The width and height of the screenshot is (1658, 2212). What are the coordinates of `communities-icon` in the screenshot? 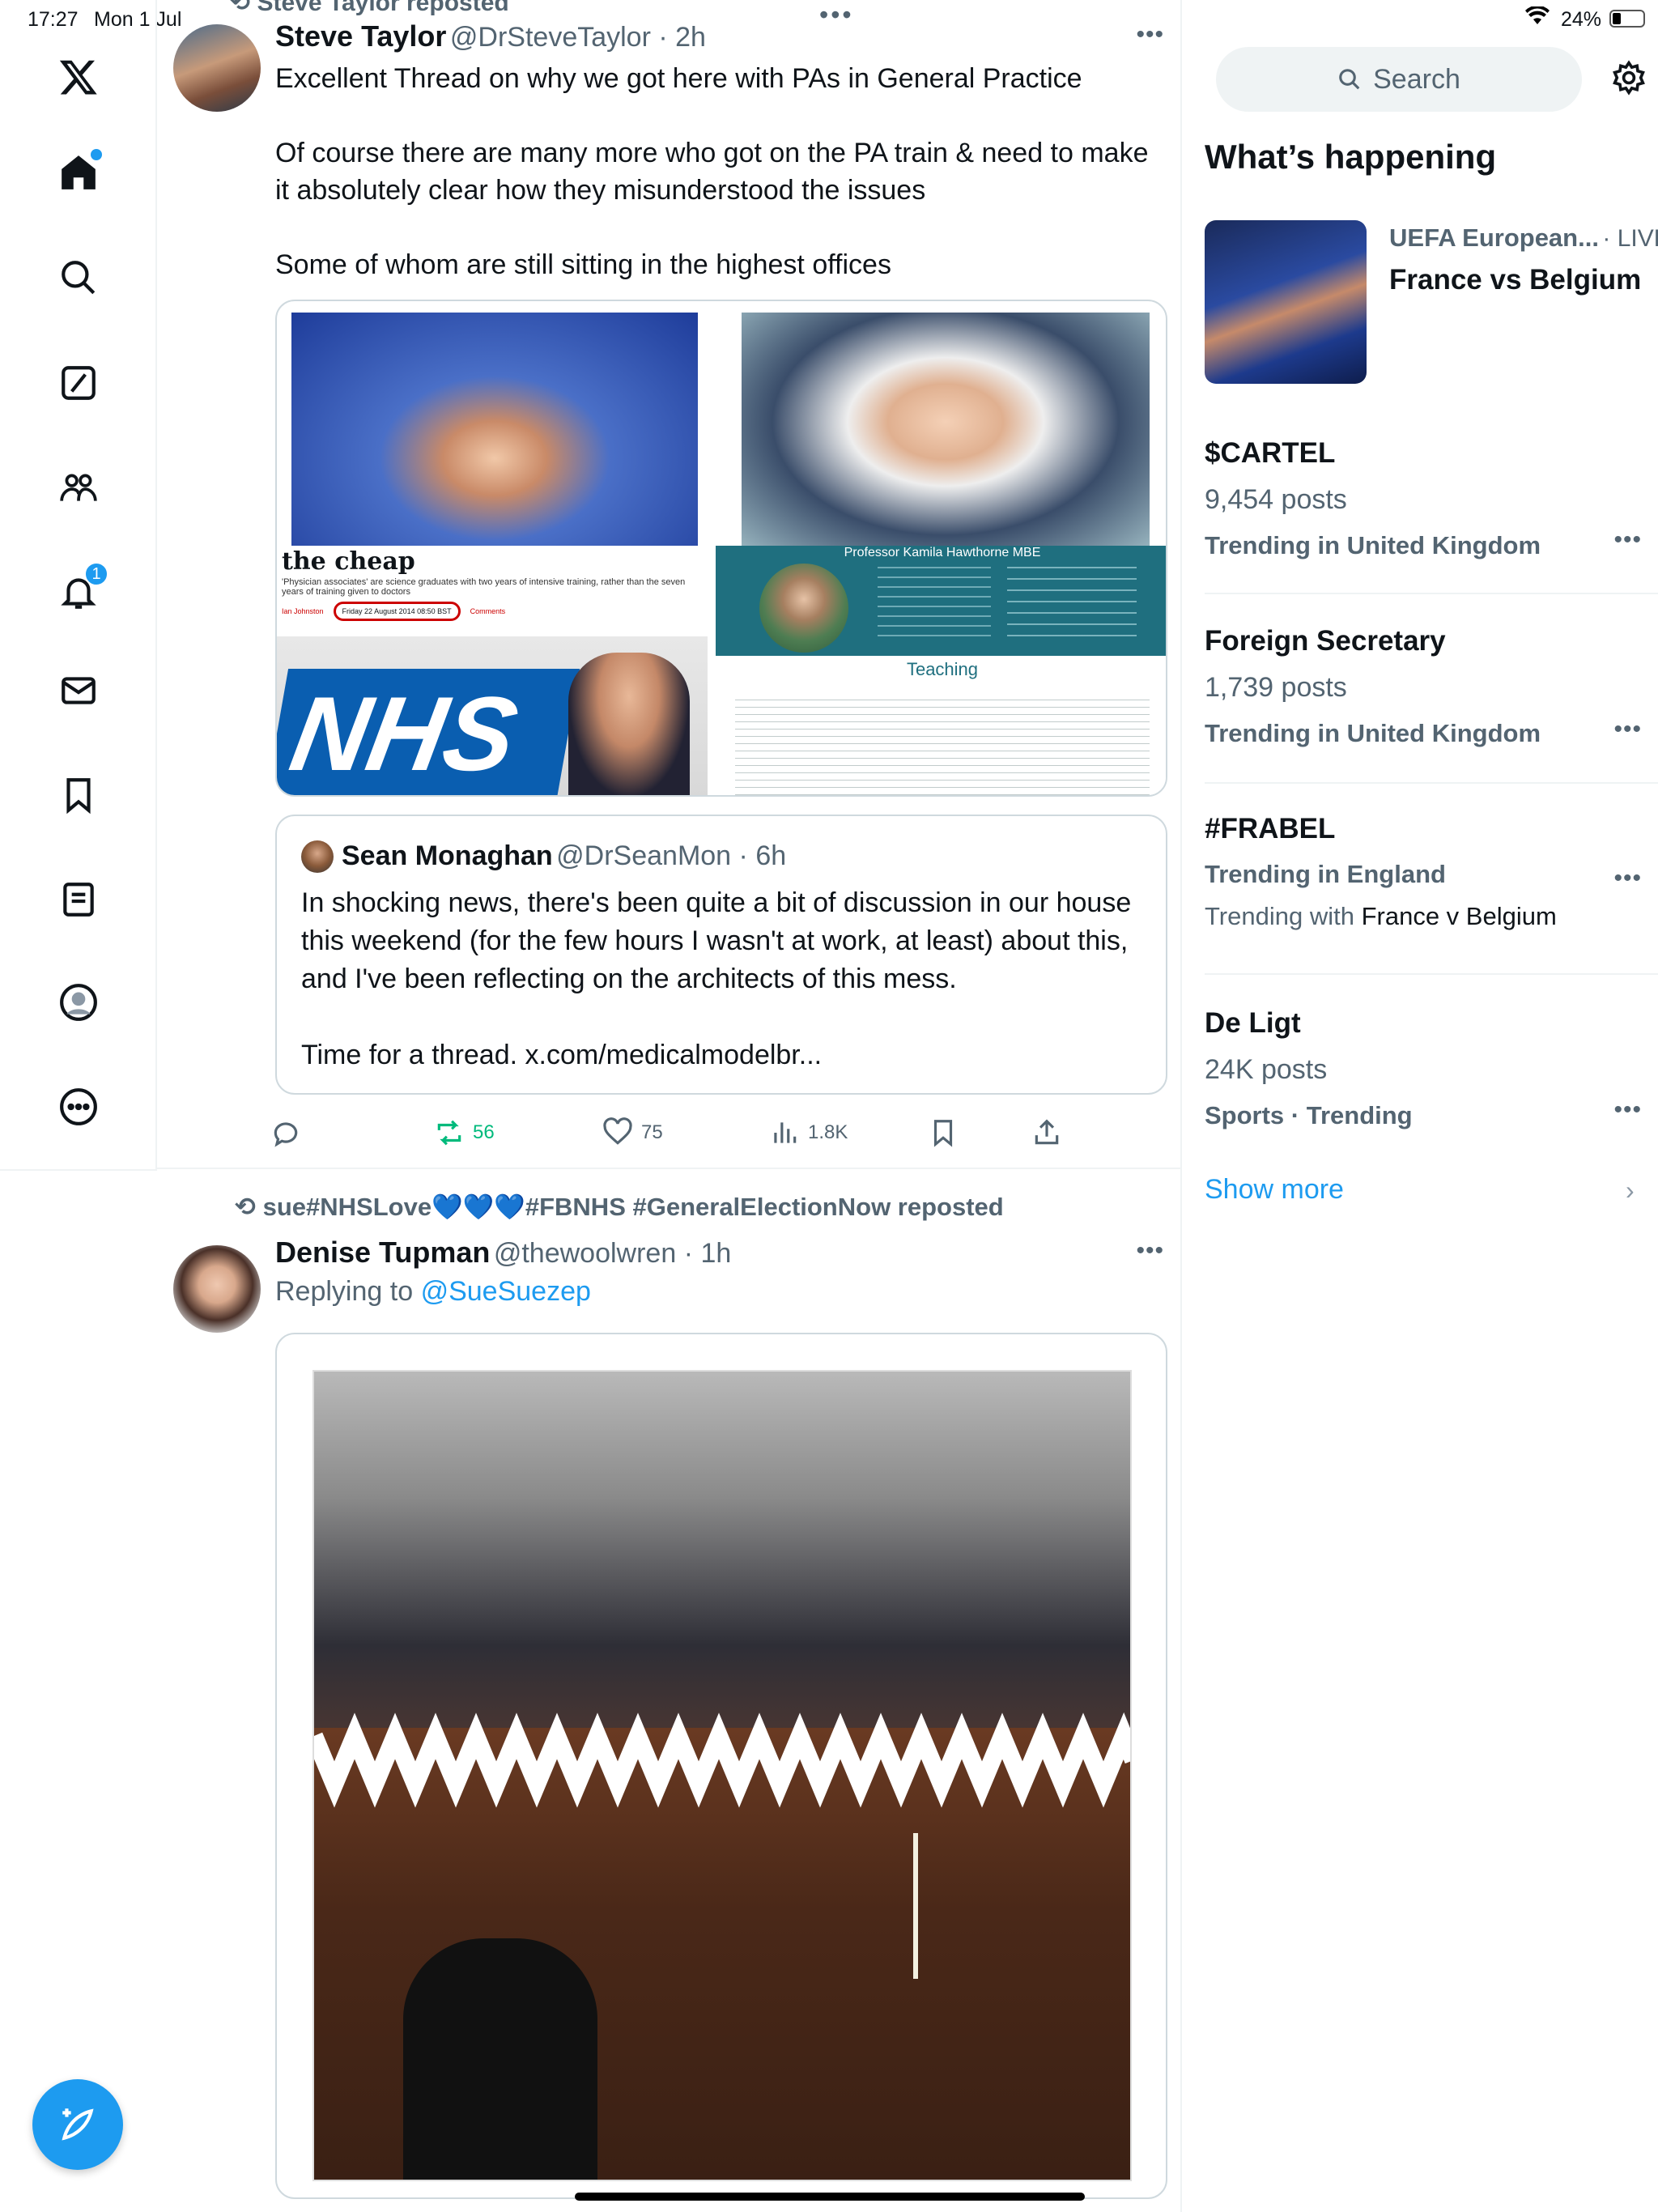 It's located at (78, 487).